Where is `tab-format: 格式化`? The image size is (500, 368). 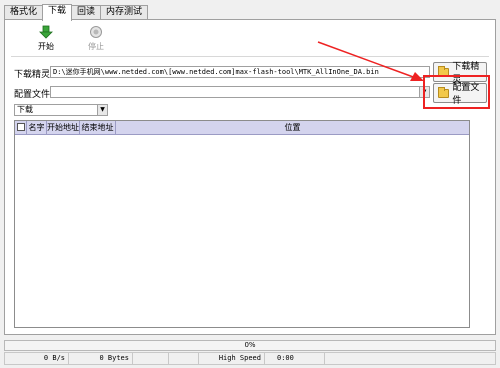
tab-format: 格式化 is located at coordinates (24, 12).